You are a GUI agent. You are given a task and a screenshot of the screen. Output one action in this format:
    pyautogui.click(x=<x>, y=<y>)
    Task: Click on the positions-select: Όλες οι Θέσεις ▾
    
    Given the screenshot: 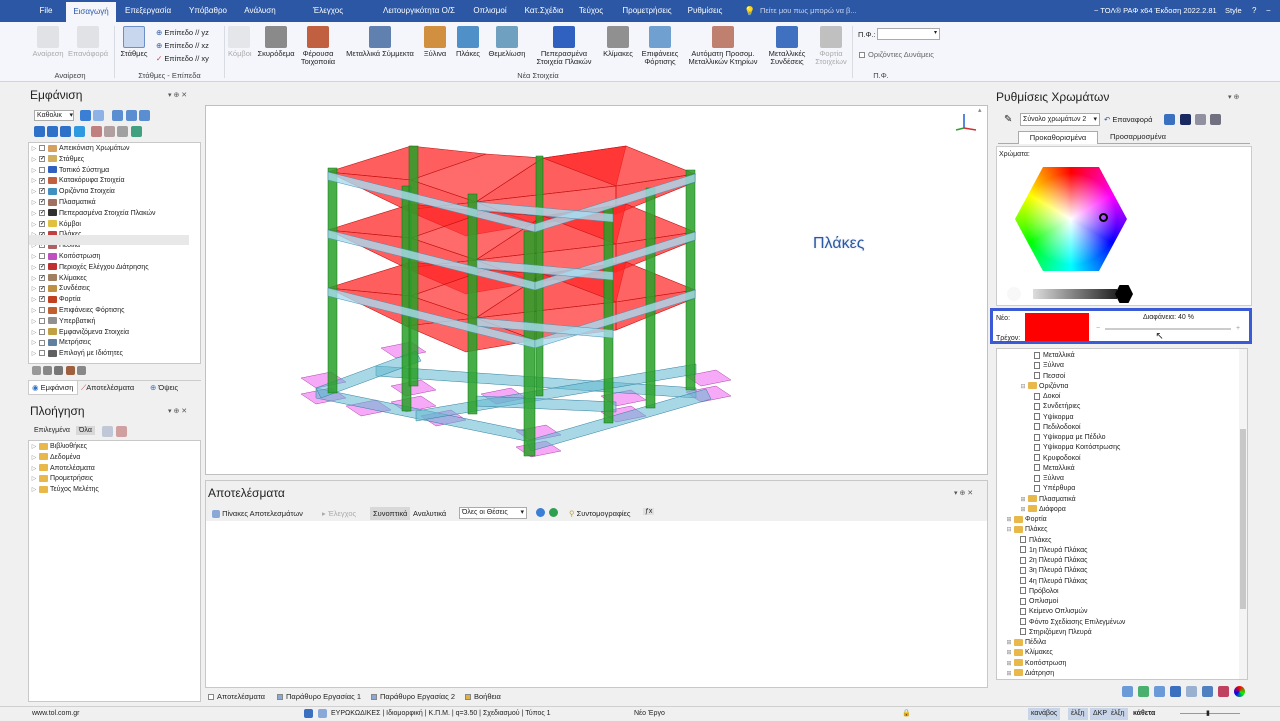 What is the action you would take?
    pyautogui.click(x=493, y=513)
    